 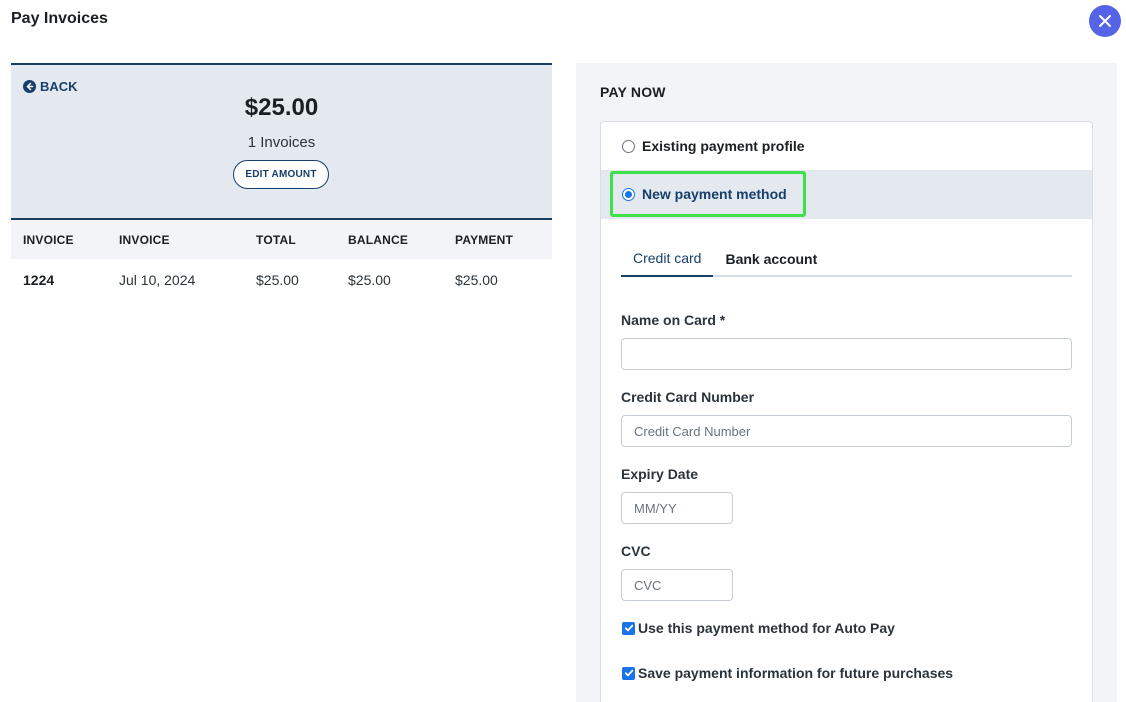 What do you see at coordinates (157, 280) in the screenshot?
I see `invoice-date-cell: Jul 10, 2024` at bounding box center [157, 280].